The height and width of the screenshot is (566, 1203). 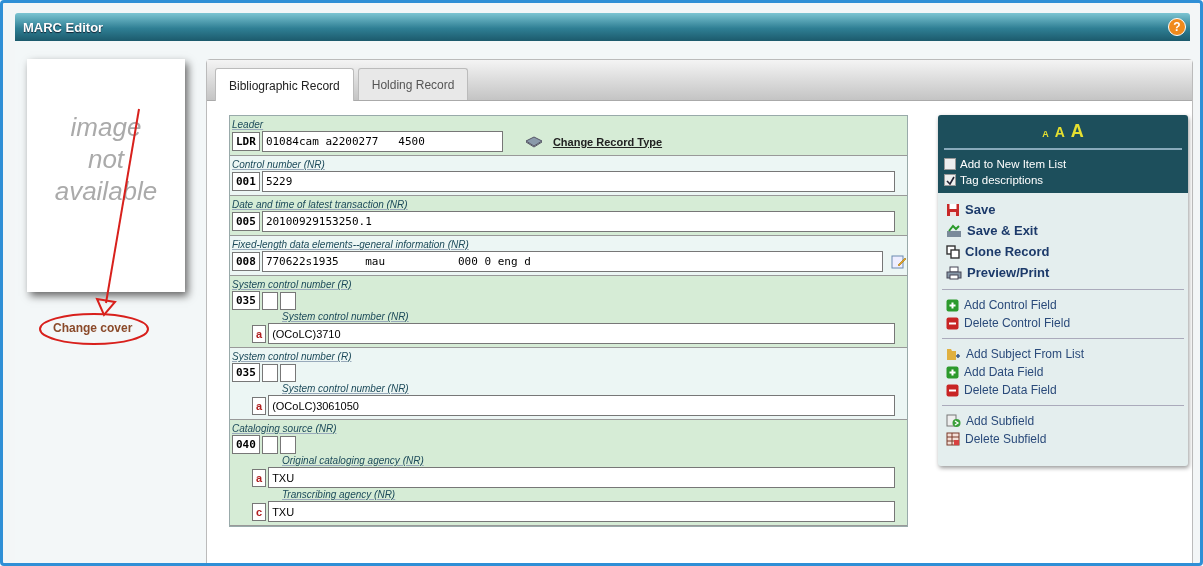 I want to click on tab: Bibliographic Record, so click(x=284, y=84).